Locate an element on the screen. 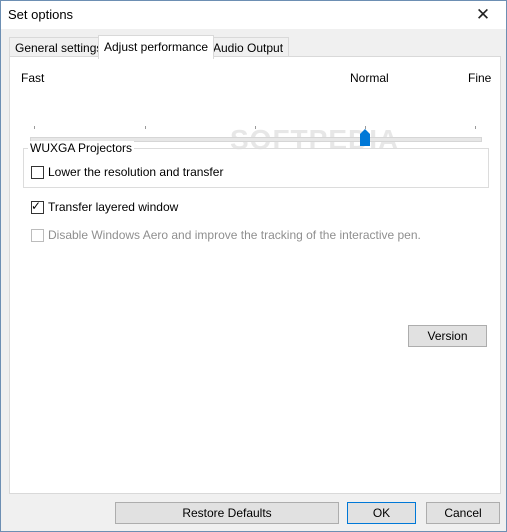  slider-thumb is located at coordinates (365, 137).